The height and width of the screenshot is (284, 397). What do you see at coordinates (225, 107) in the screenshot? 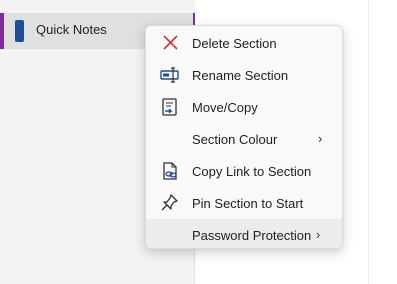
I see `menu-label: Move/Copy` at bounding box center [225, 107].